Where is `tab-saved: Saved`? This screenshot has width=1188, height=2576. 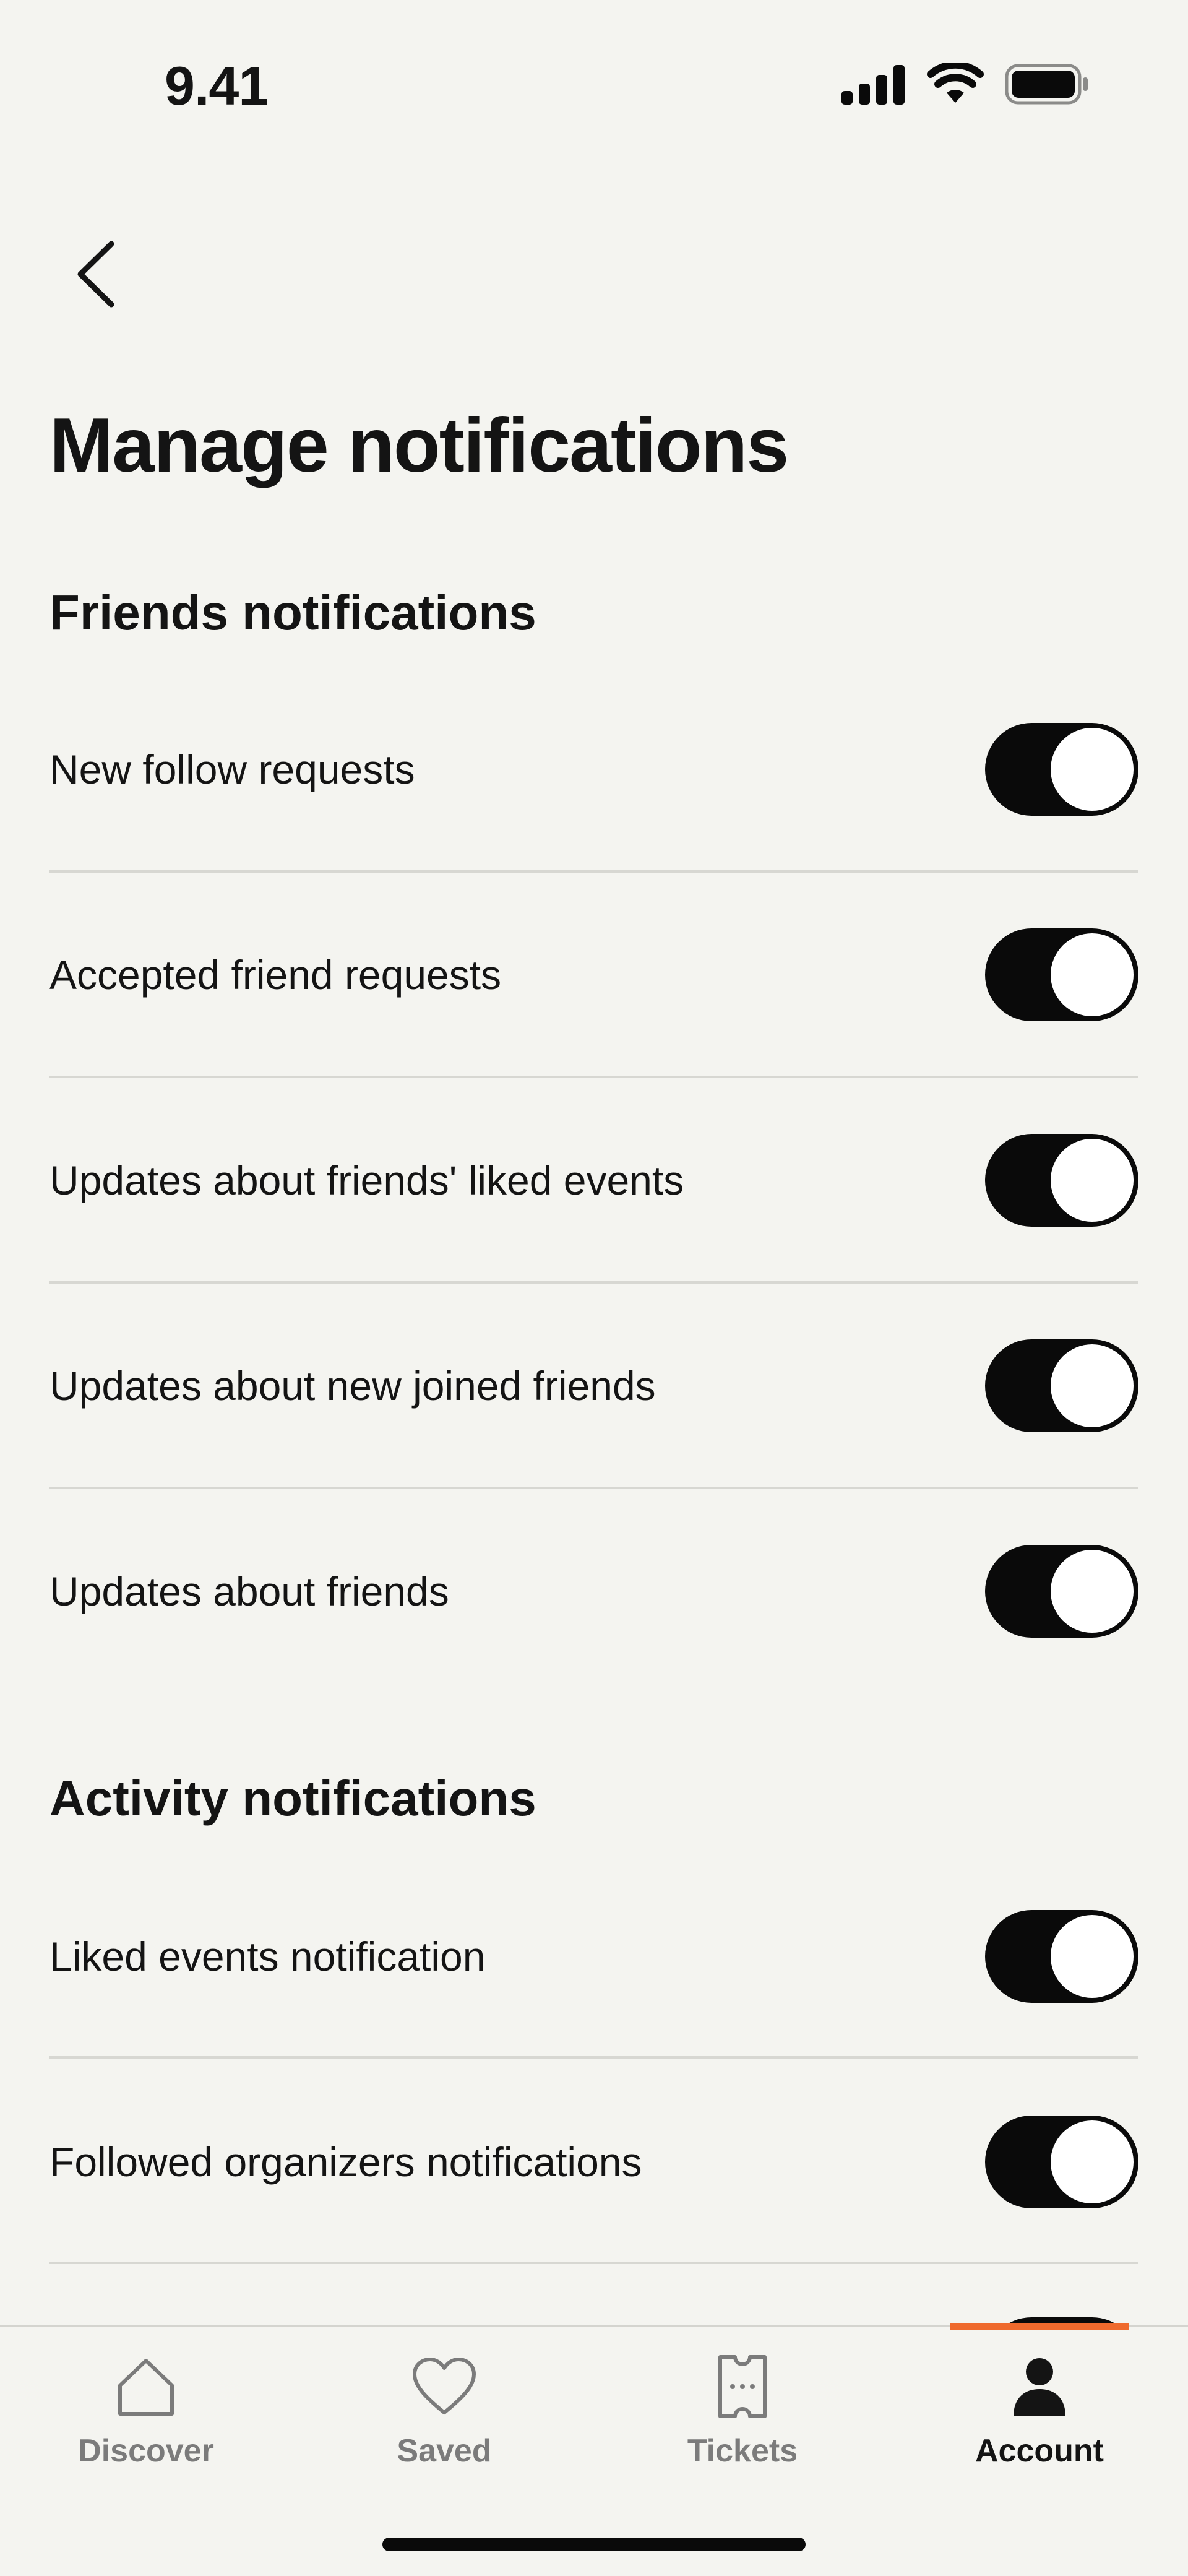
tab-saved: Saved is located at coordinates (444, 2411).